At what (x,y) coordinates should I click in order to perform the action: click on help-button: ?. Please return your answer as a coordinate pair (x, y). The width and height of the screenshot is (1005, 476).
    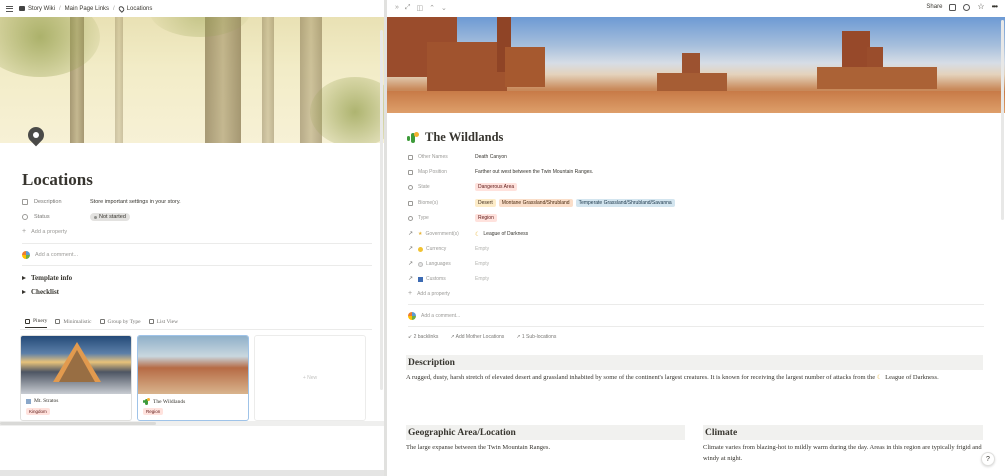
    Looking at the image, I should click on (988, 459).